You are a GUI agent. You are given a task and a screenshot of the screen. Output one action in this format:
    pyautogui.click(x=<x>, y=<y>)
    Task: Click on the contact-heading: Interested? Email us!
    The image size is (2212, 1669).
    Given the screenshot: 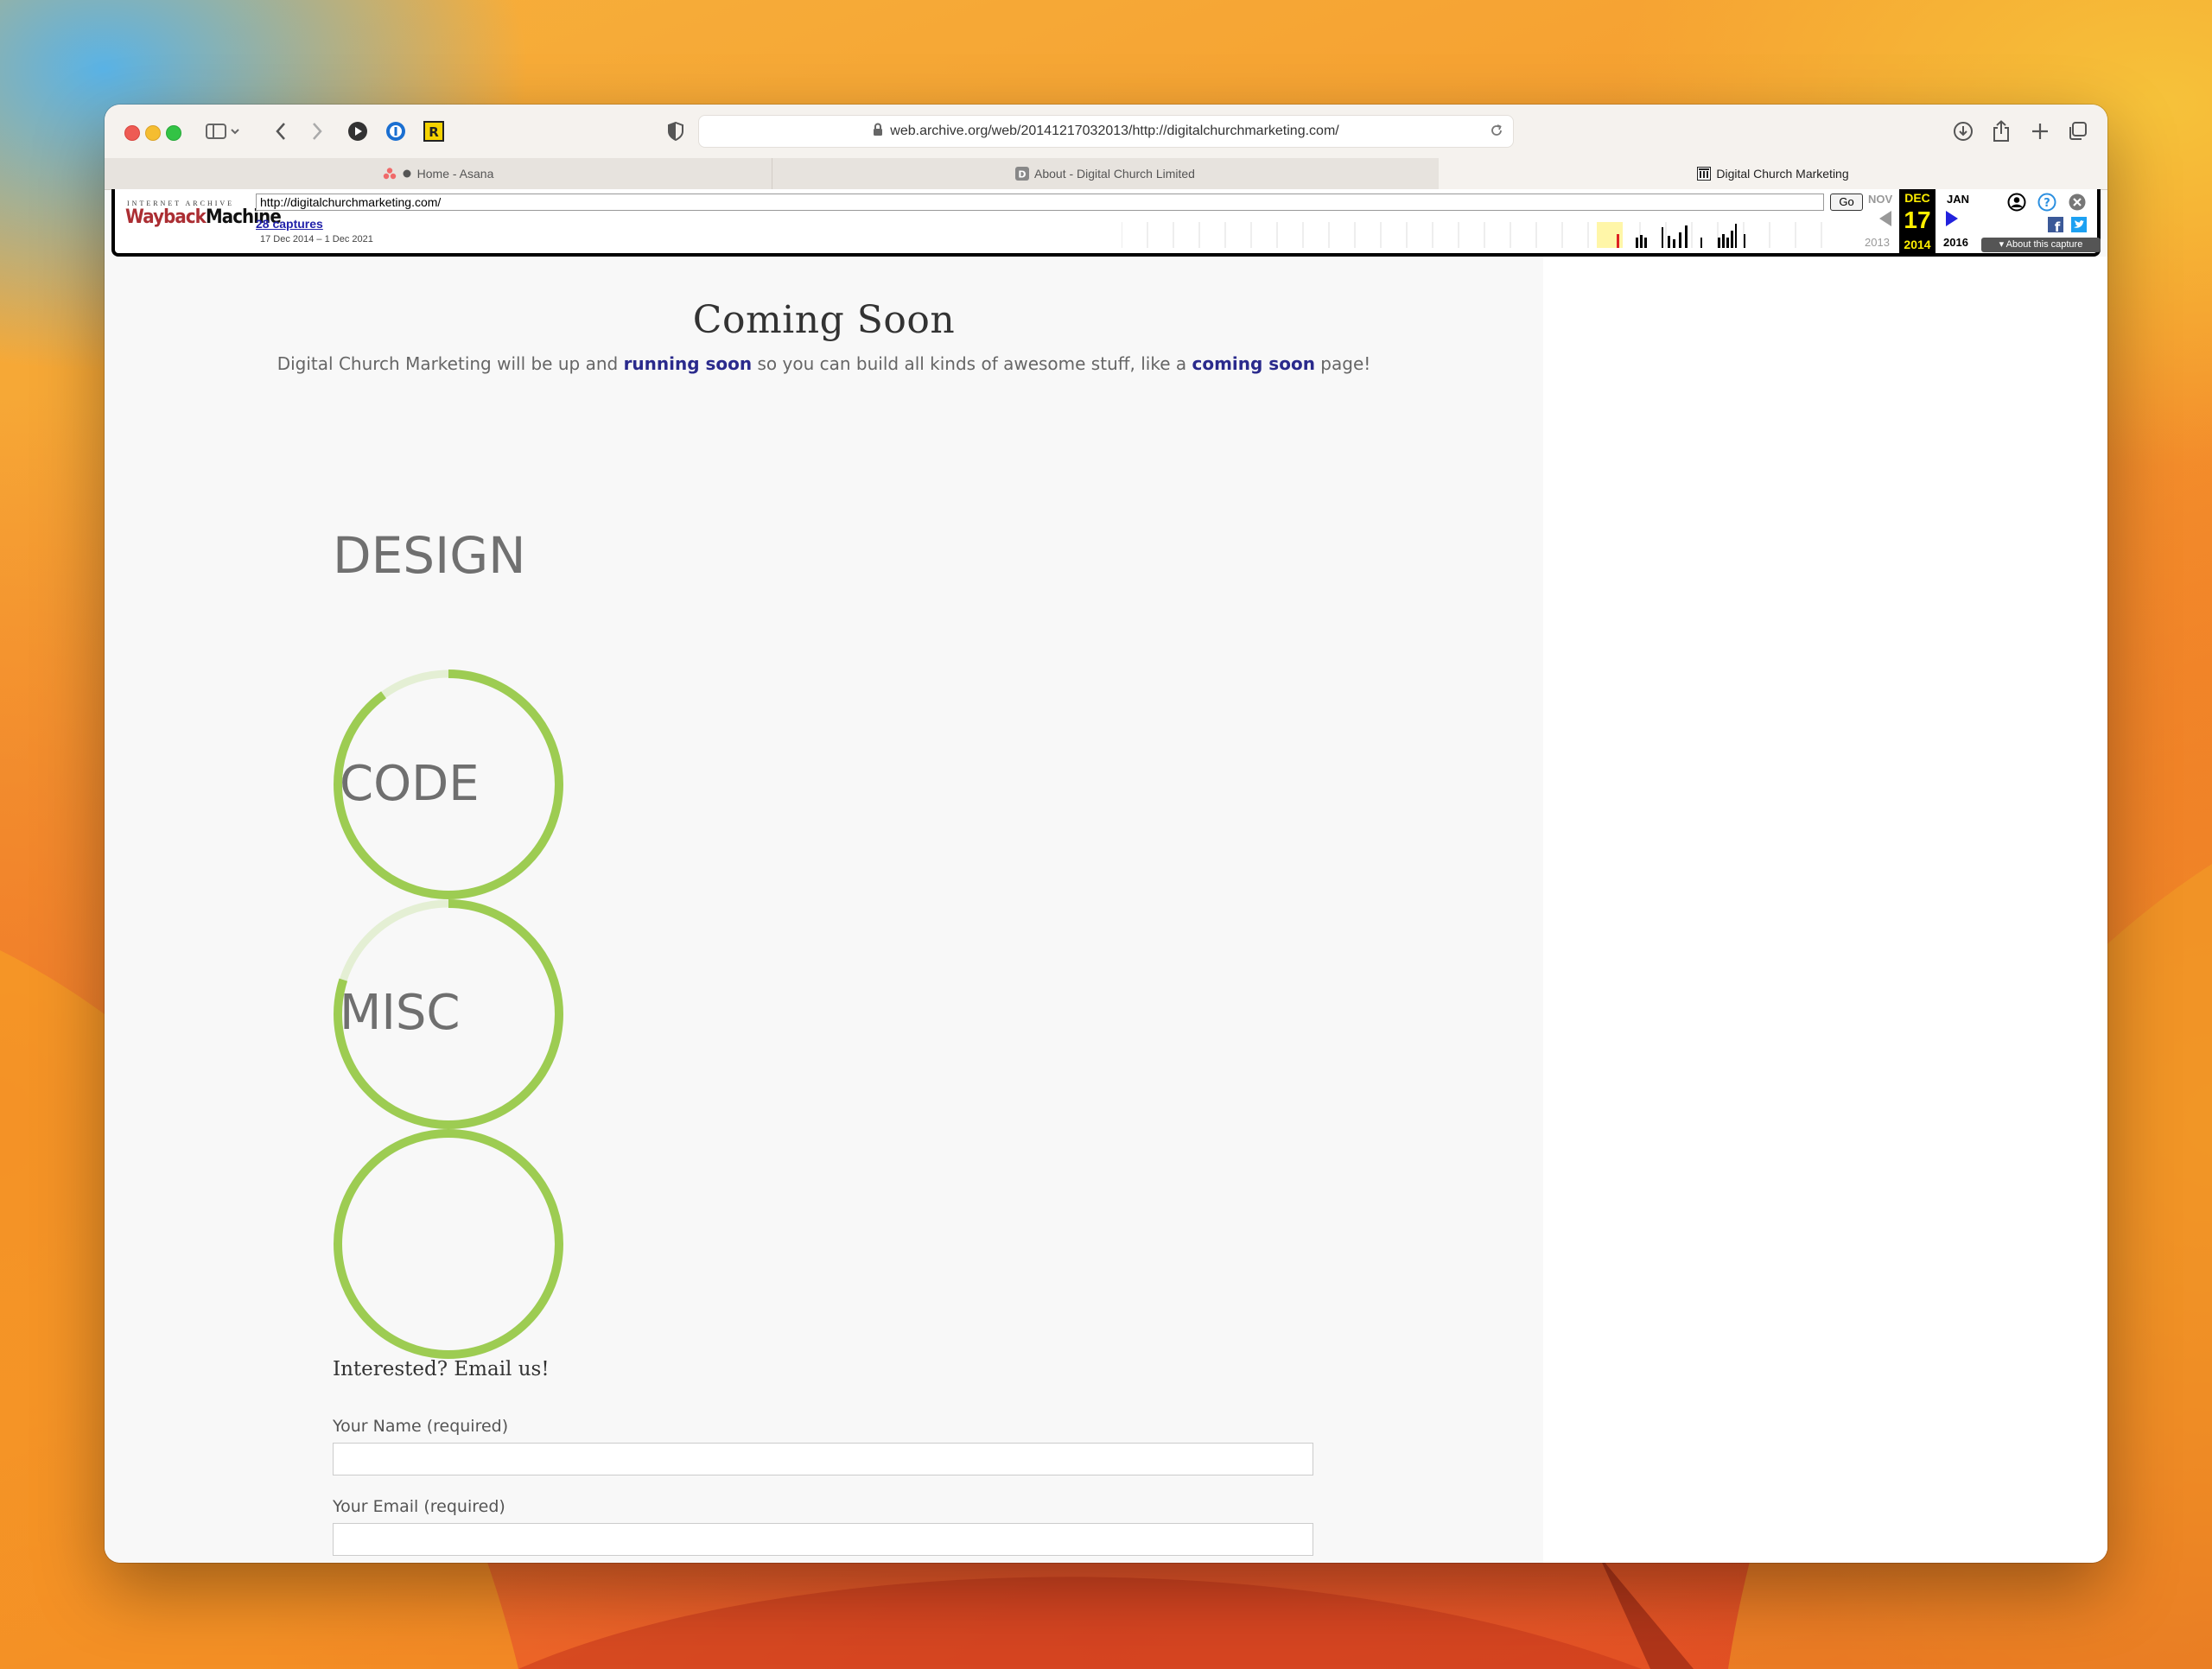 What is the action you would take?
    pyautogui.click(x=441, y=1369)
    